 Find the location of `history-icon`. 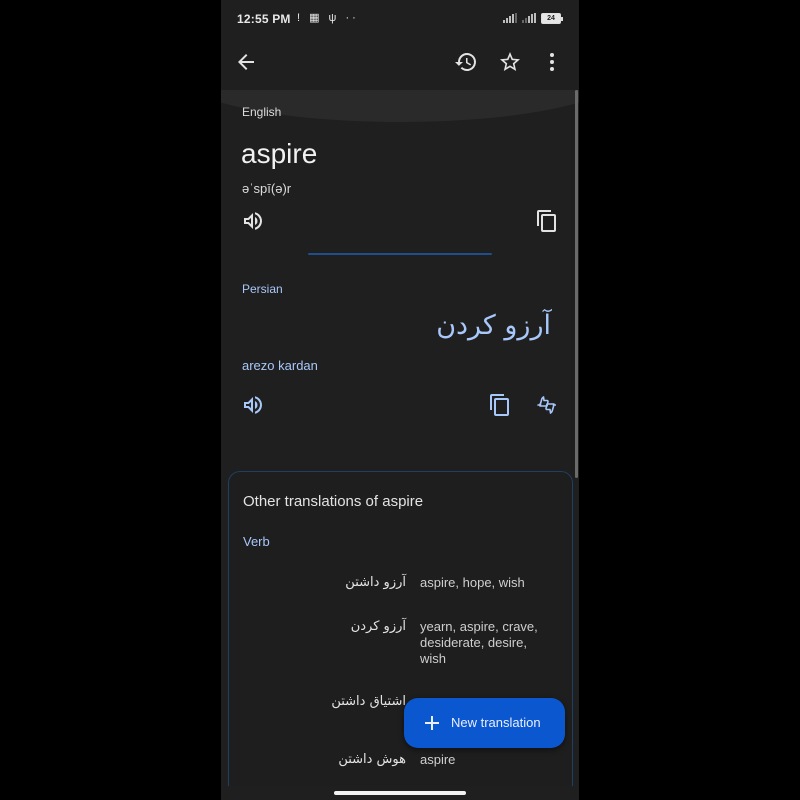

history-icon is located at coordinates (465, 62).